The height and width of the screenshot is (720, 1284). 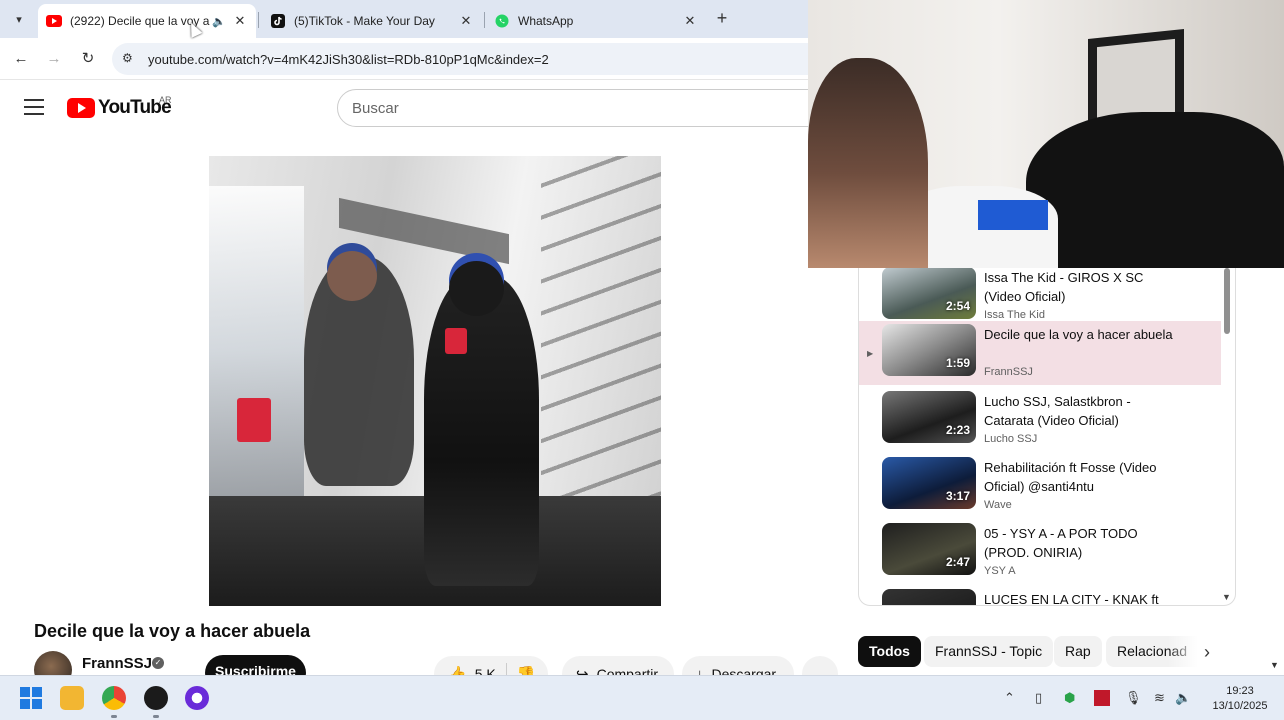 I want to click on youtube-logo: YouTube, so click(x=119, y=108).